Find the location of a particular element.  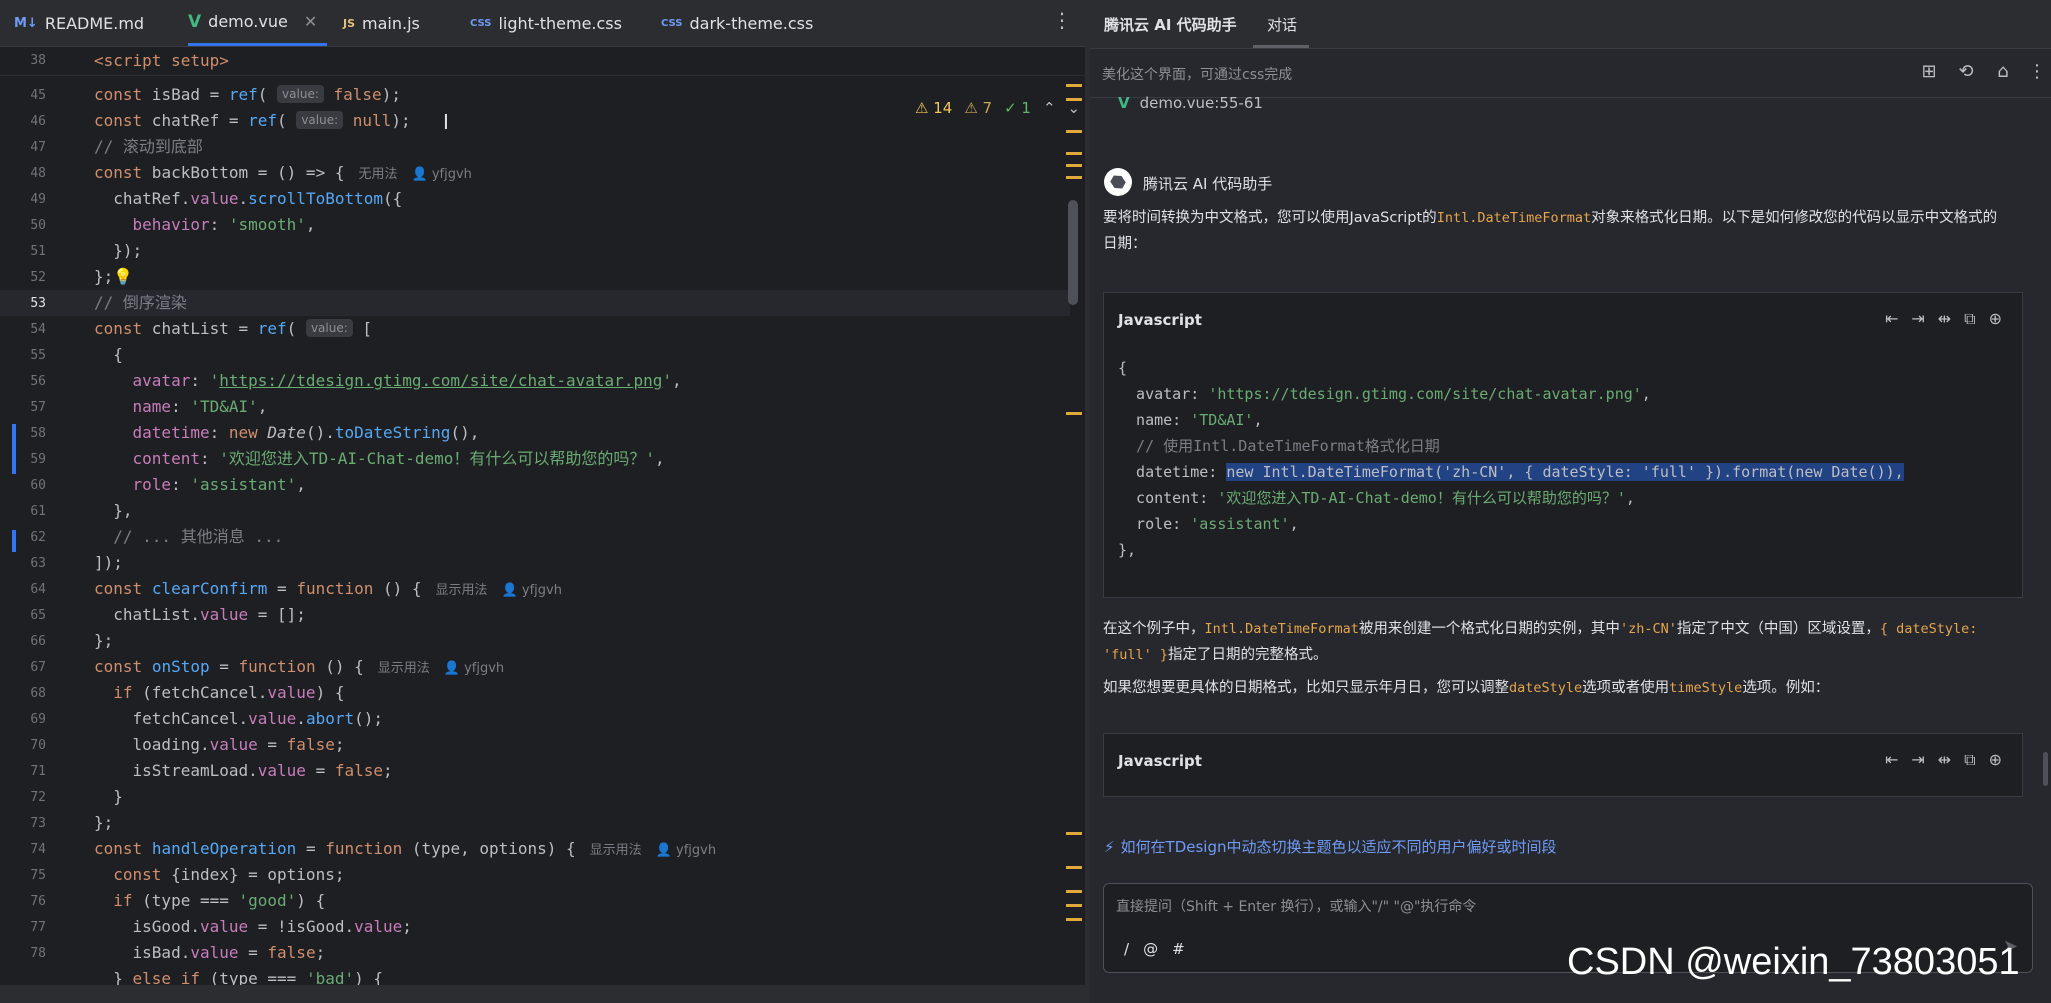

warning-count: ⚠ 14 is located at coordinates (933, 108).